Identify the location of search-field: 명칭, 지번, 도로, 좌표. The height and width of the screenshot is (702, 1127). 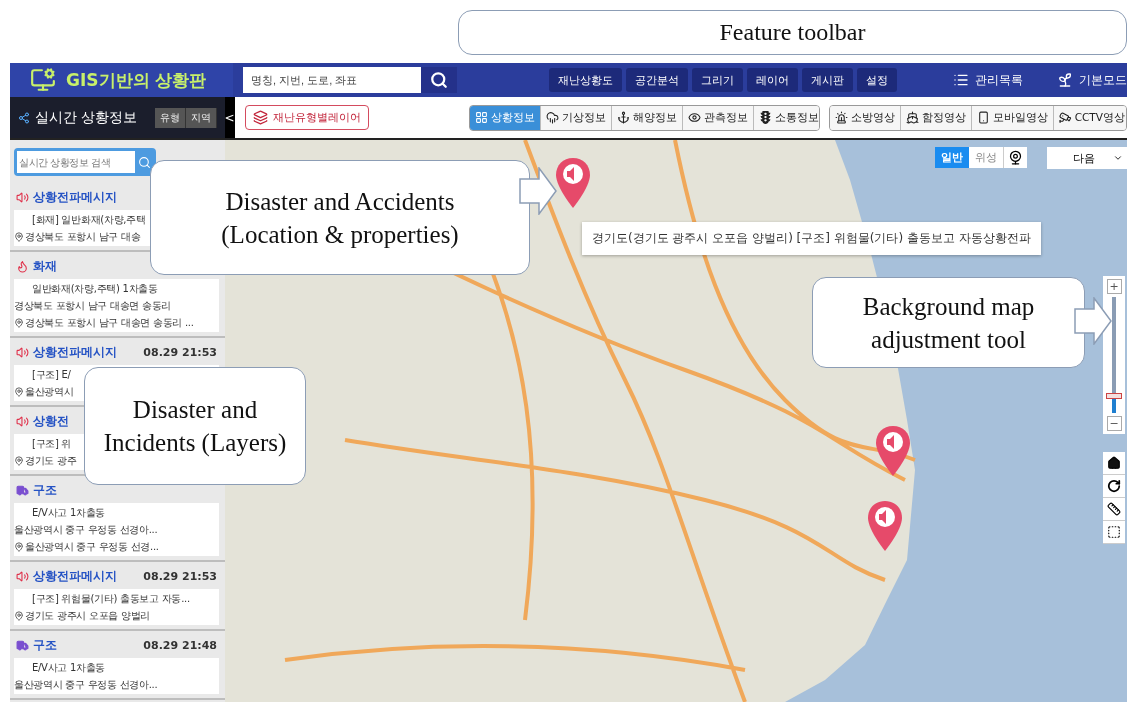
(332, 80).